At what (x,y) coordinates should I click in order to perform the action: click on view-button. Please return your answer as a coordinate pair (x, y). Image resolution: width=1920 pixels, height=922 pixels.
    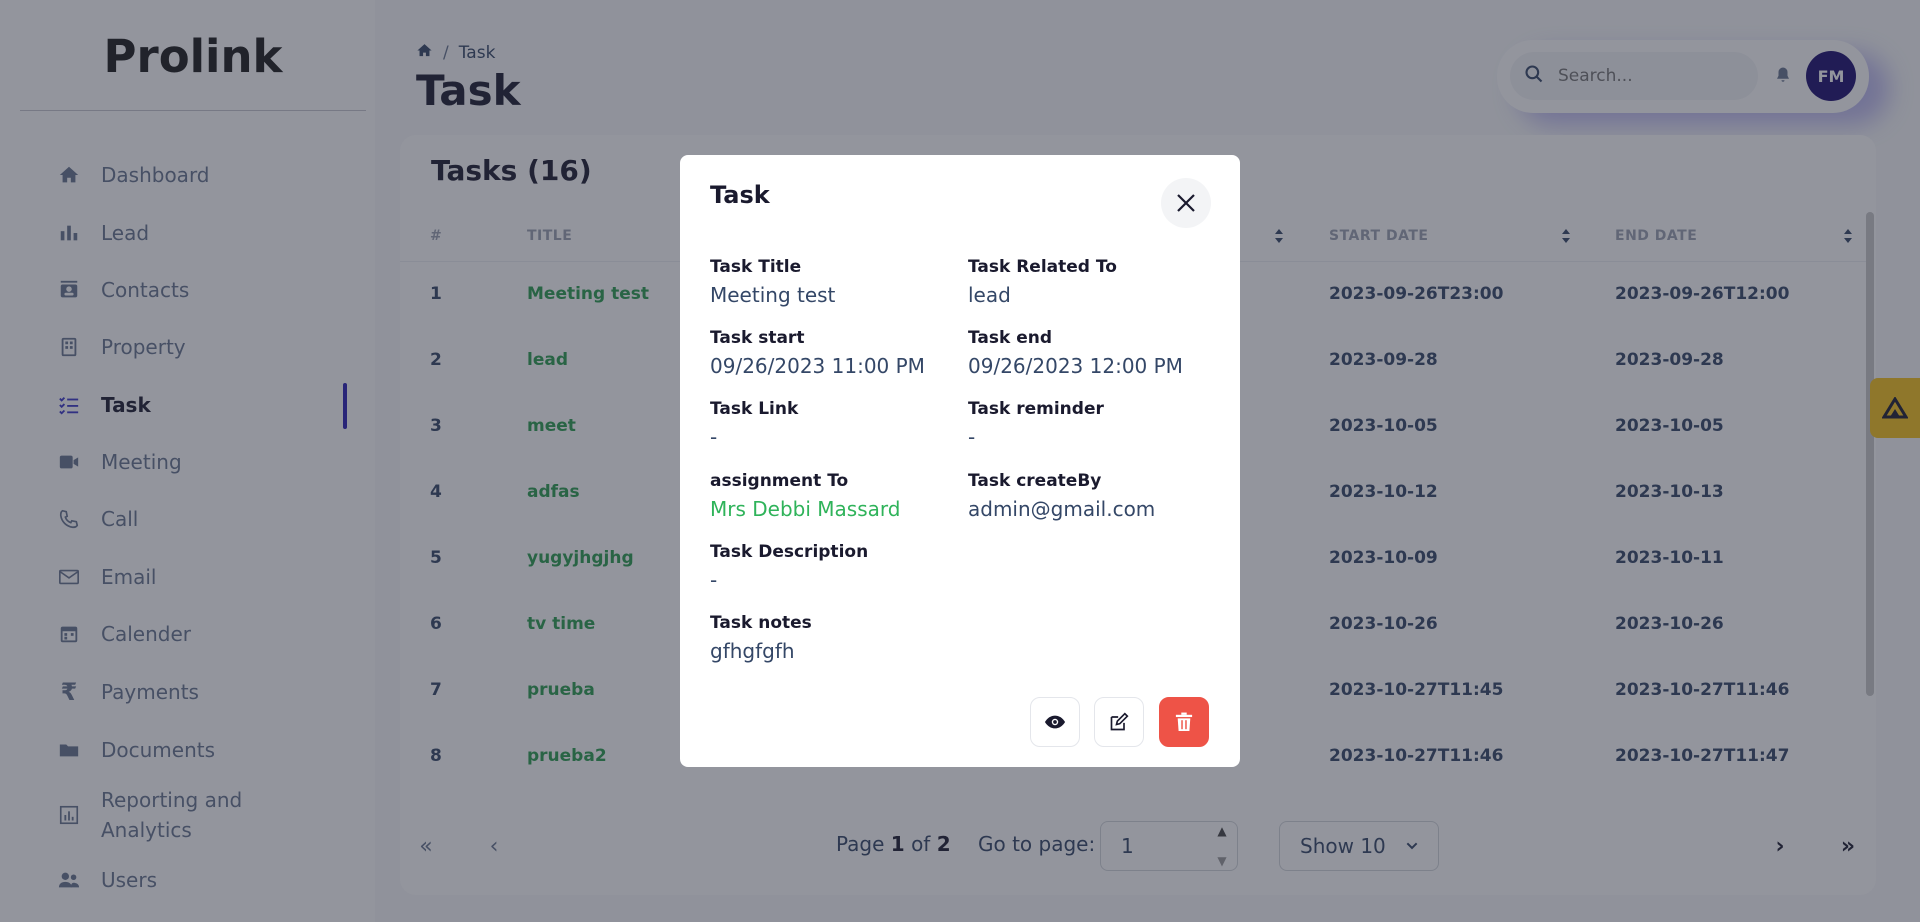
    Looking at the image, I should click on (1055, 722).